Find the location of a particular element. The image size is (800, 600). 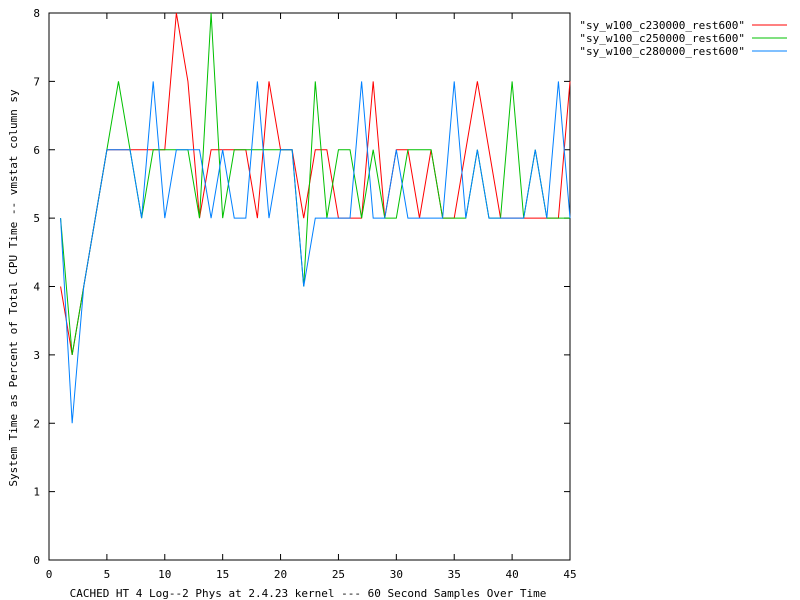

y-tick-label: 0 is located at coordinates (36, 560).